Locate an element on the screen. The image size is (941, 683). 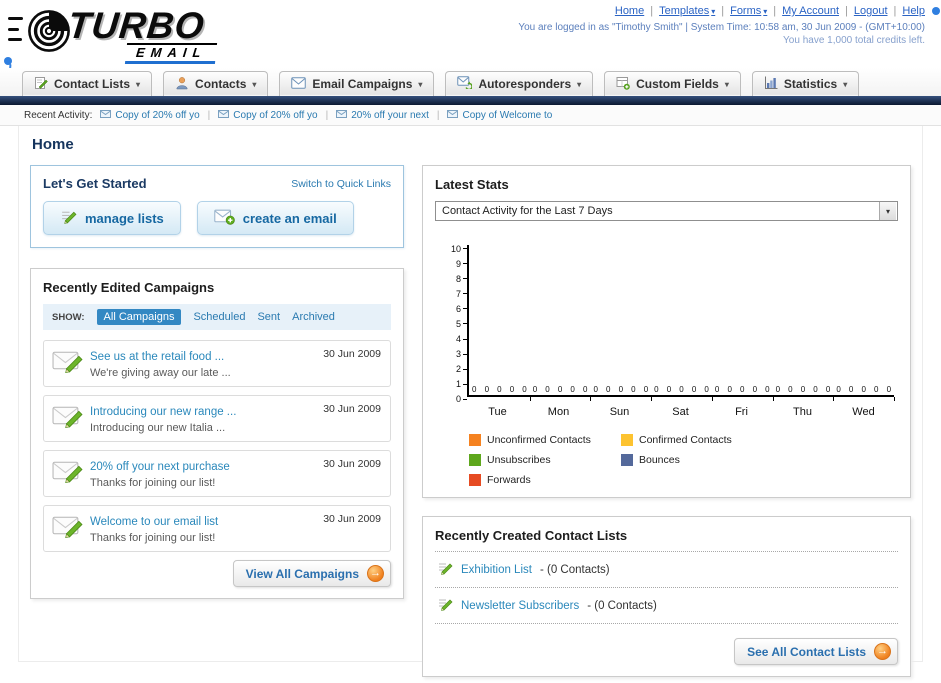
filter-scheduled: Scheduled is located at coordinates (219, 317).